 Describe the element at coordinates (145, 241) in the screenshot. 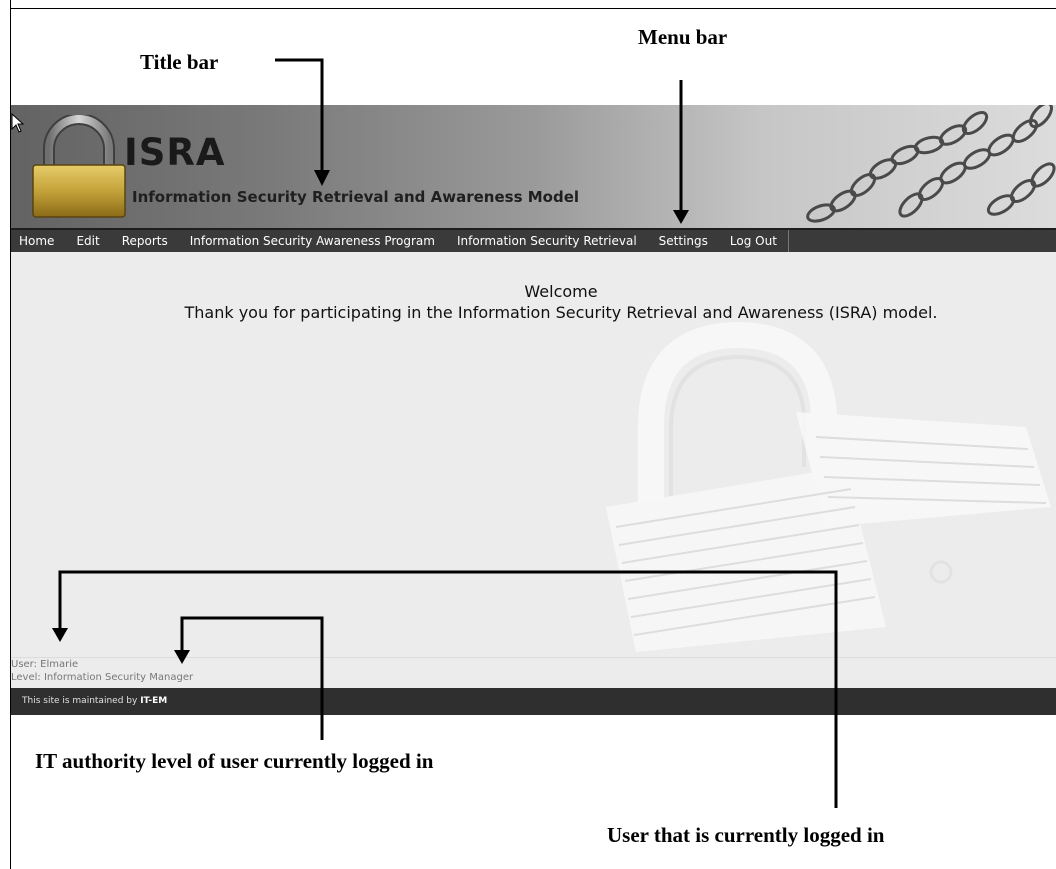

I see `menu-item-reports: Reports` at that location.